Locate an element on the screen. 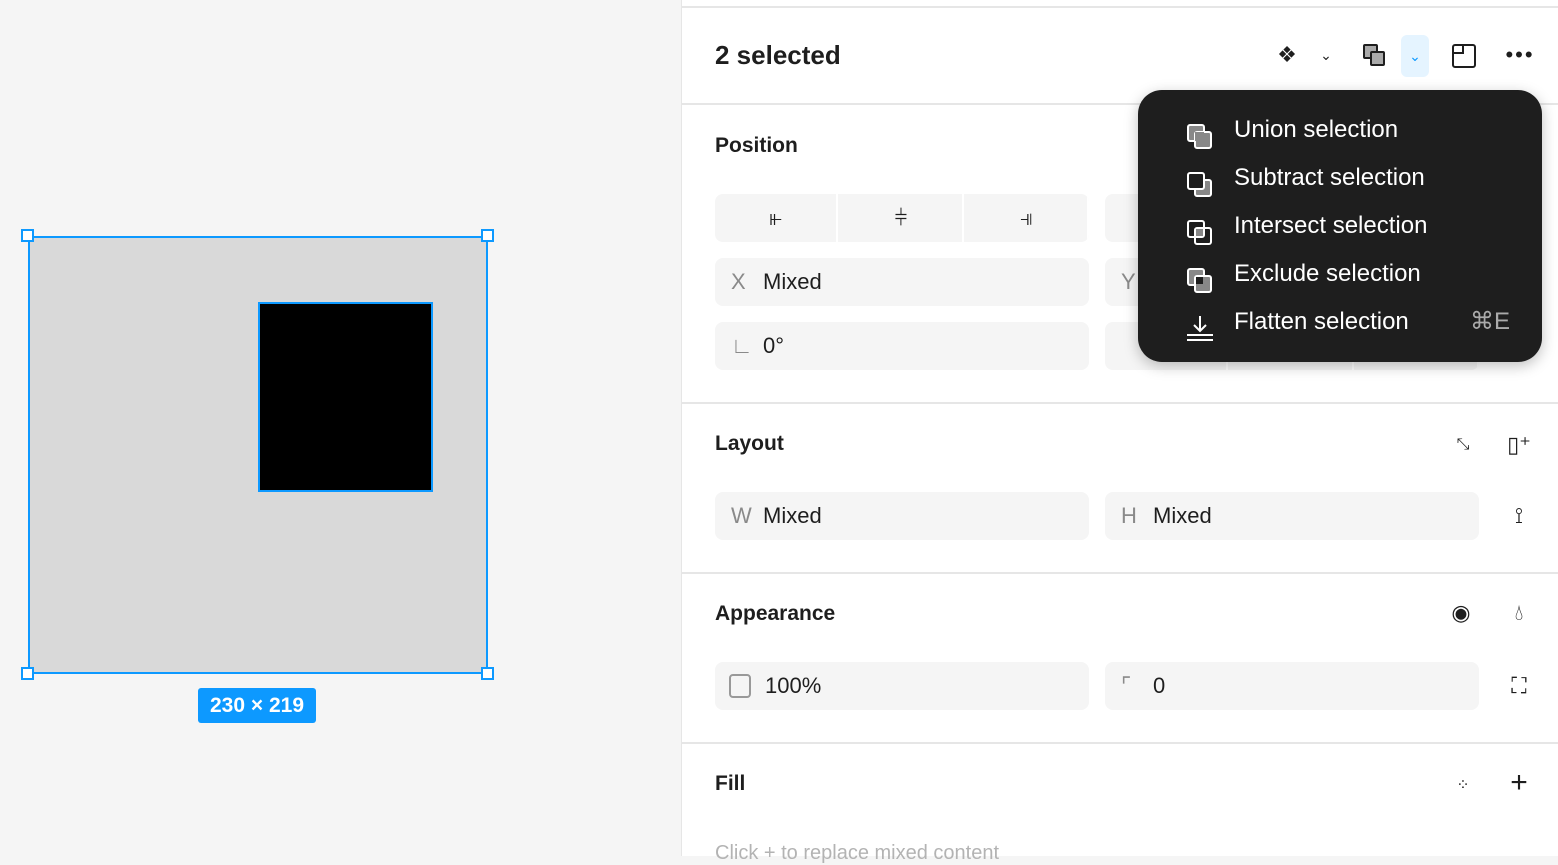 This screenshot has width=1558, height=865. more-icon: ••• is located at coordinates (1520, 55).